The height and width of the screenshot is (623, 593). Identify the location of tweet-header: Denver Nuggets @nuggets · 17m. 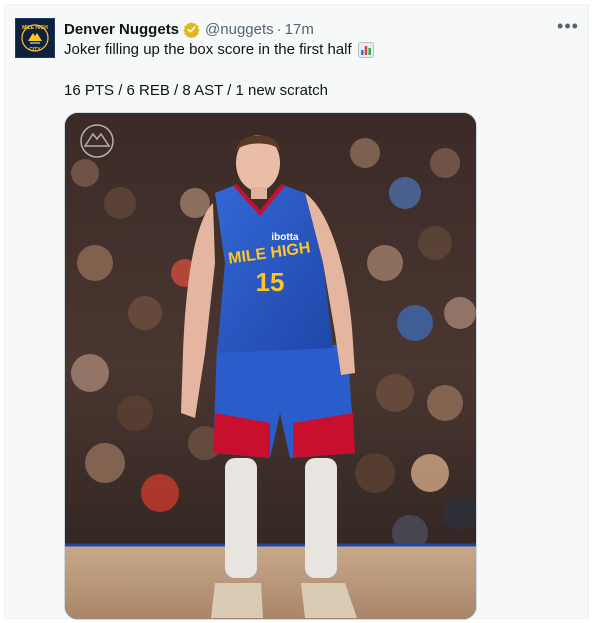
(189, 29).